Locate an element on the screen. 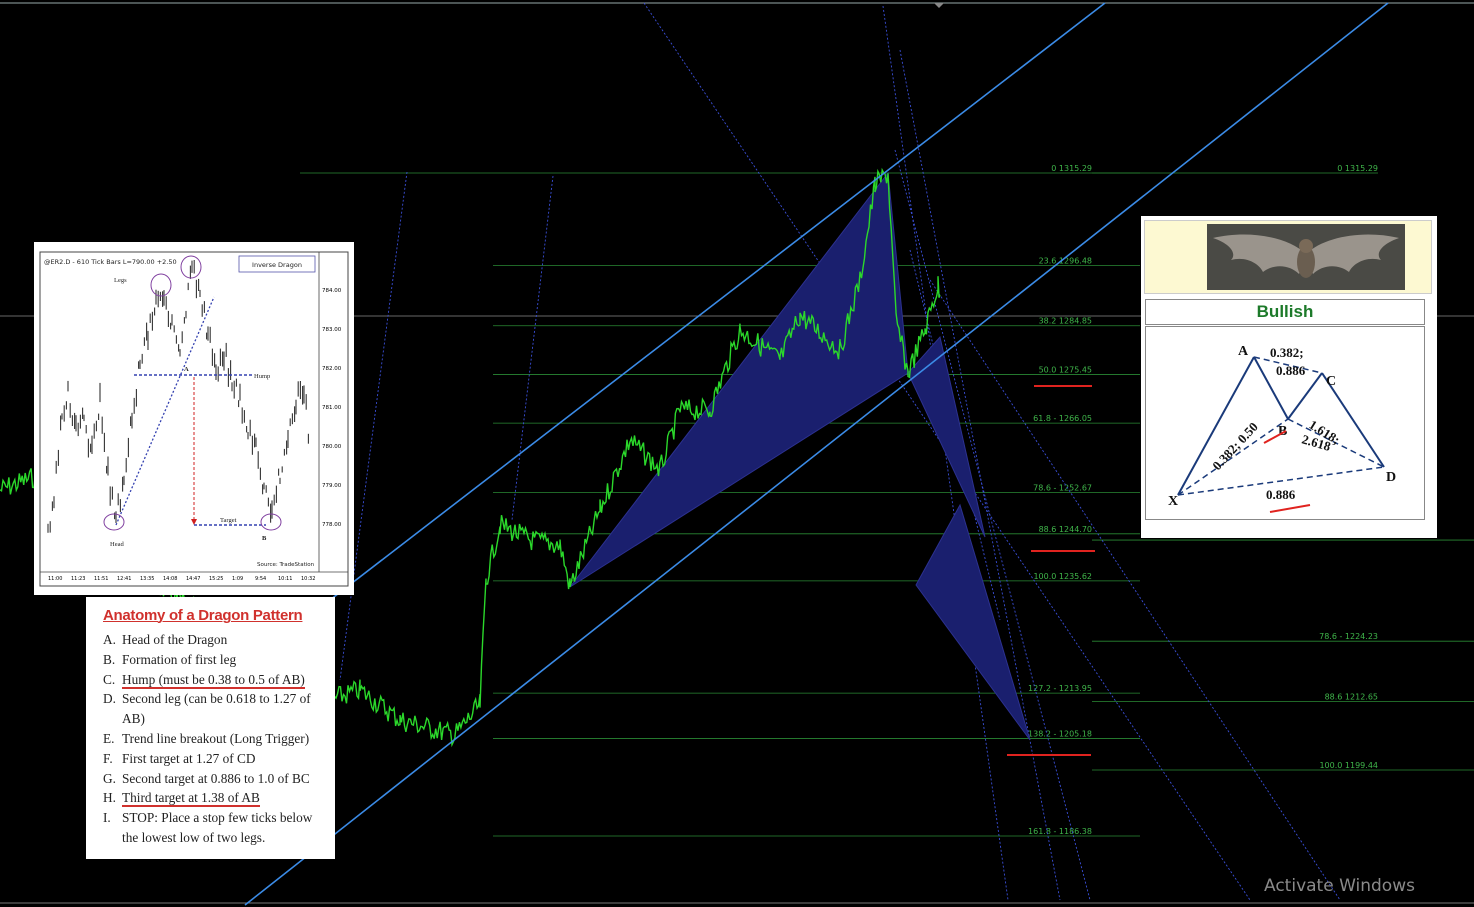  highlight-underlines is located at coordinates (1051, 570).